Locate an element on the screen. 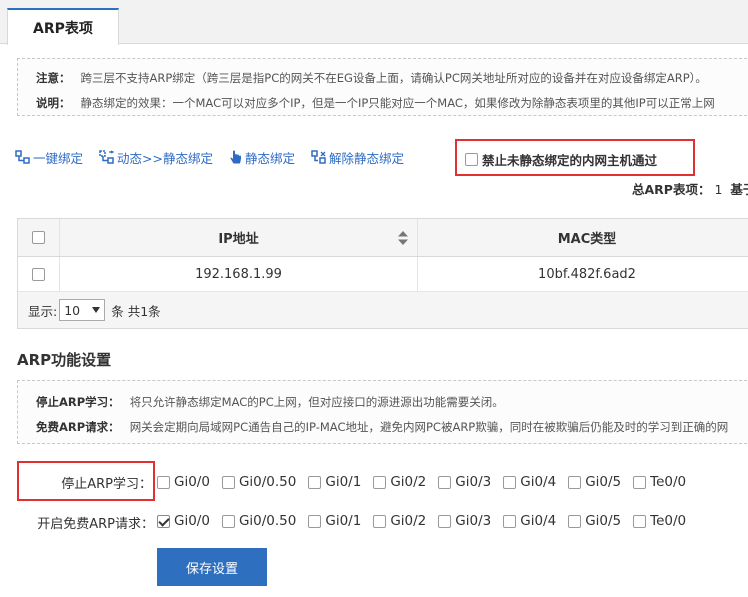 The width and height of the screenshot is (748, 597). select-all-cell is located at coordinates (39, 237).